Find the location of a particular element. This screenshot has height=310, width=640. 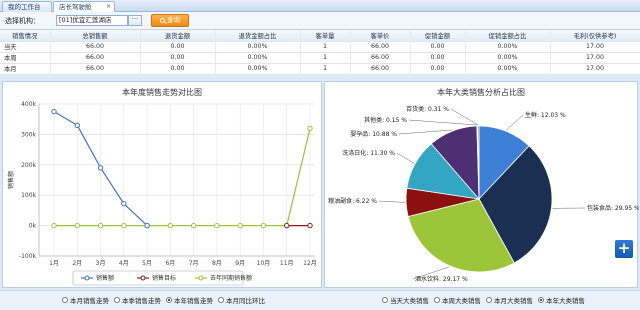

legend-label: 销售目标 is located at coordinates (164, 278).